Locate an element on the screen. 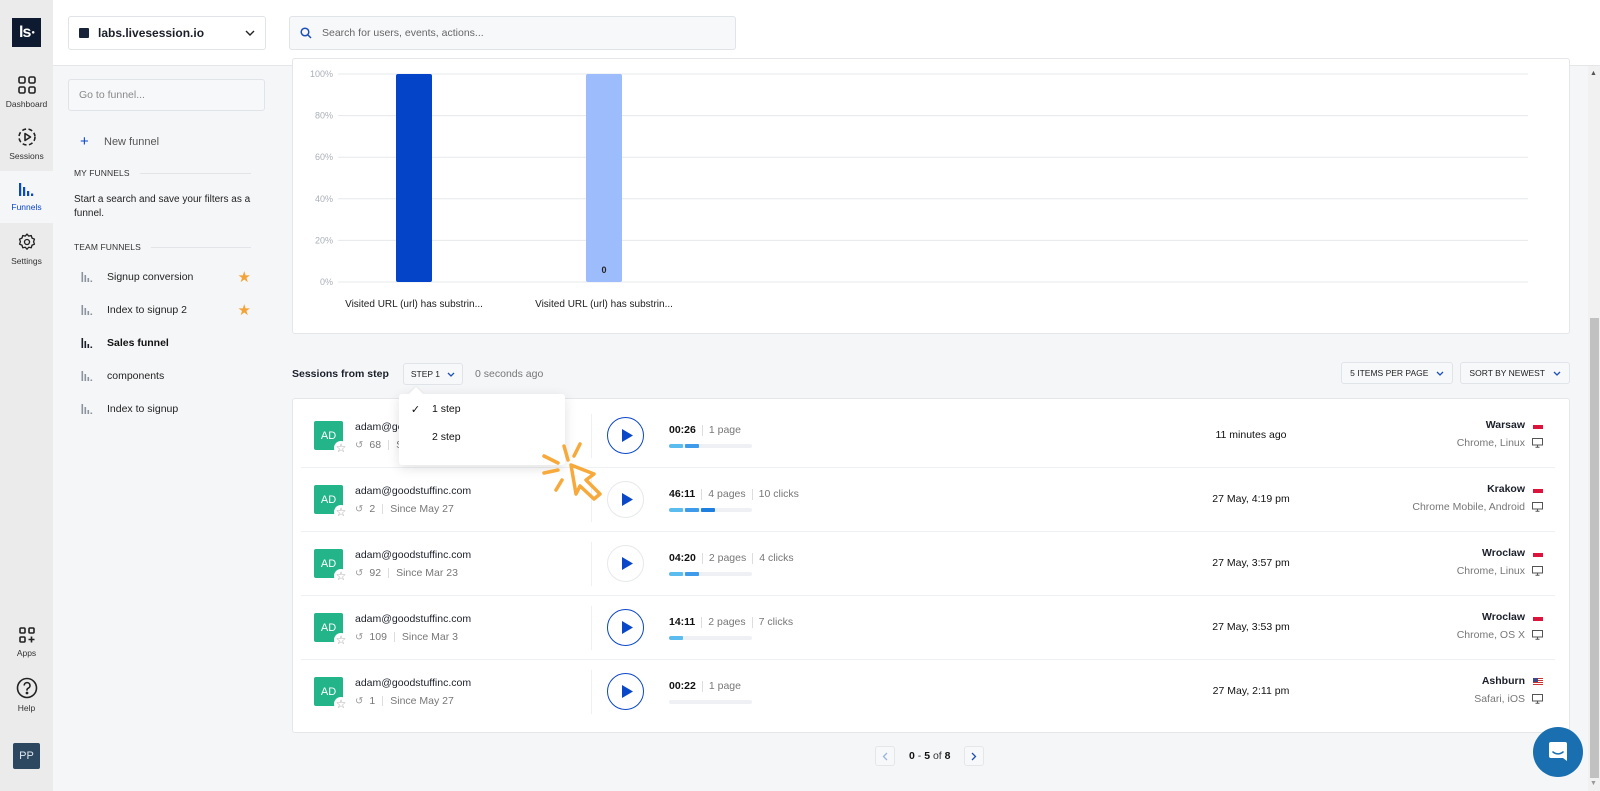  session-device: Chrome, Linux is located at coordinates (1490, 443).